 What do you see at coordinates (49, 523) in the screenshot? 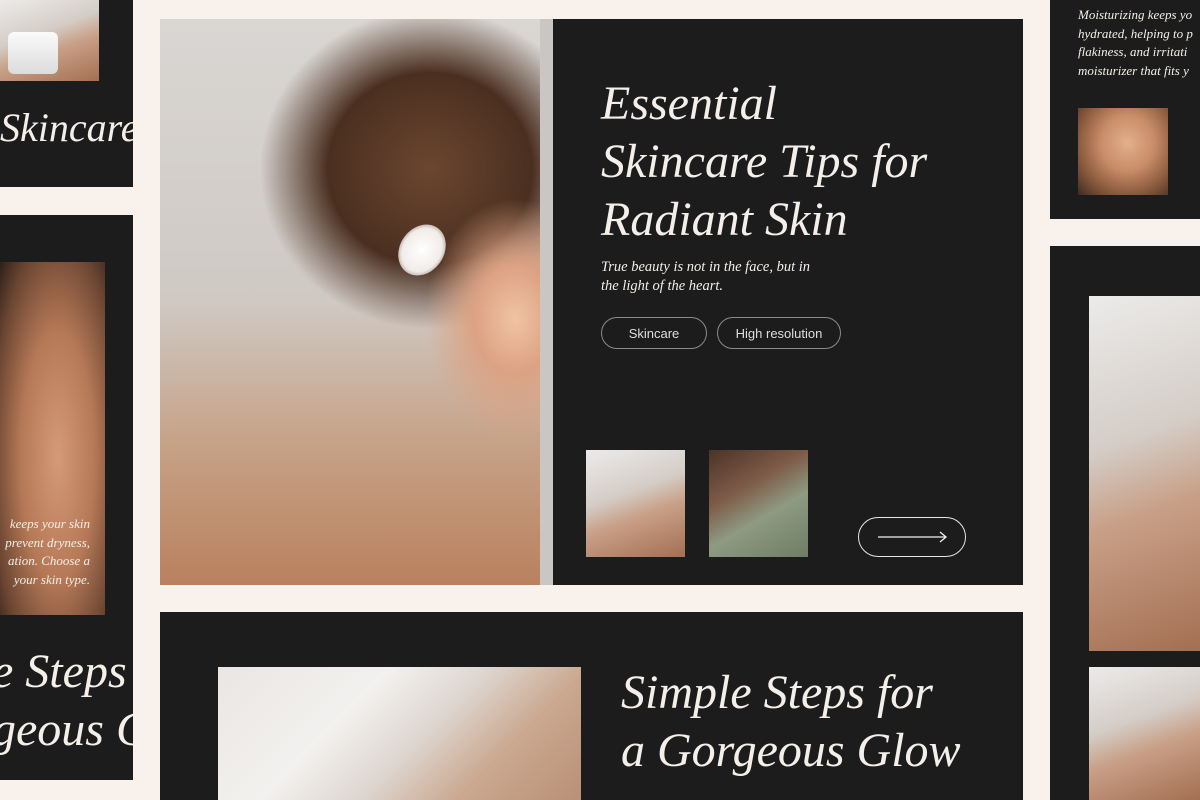
I see `left-mid-text-line1: keeps your skin` at bounding box center [49, 523].